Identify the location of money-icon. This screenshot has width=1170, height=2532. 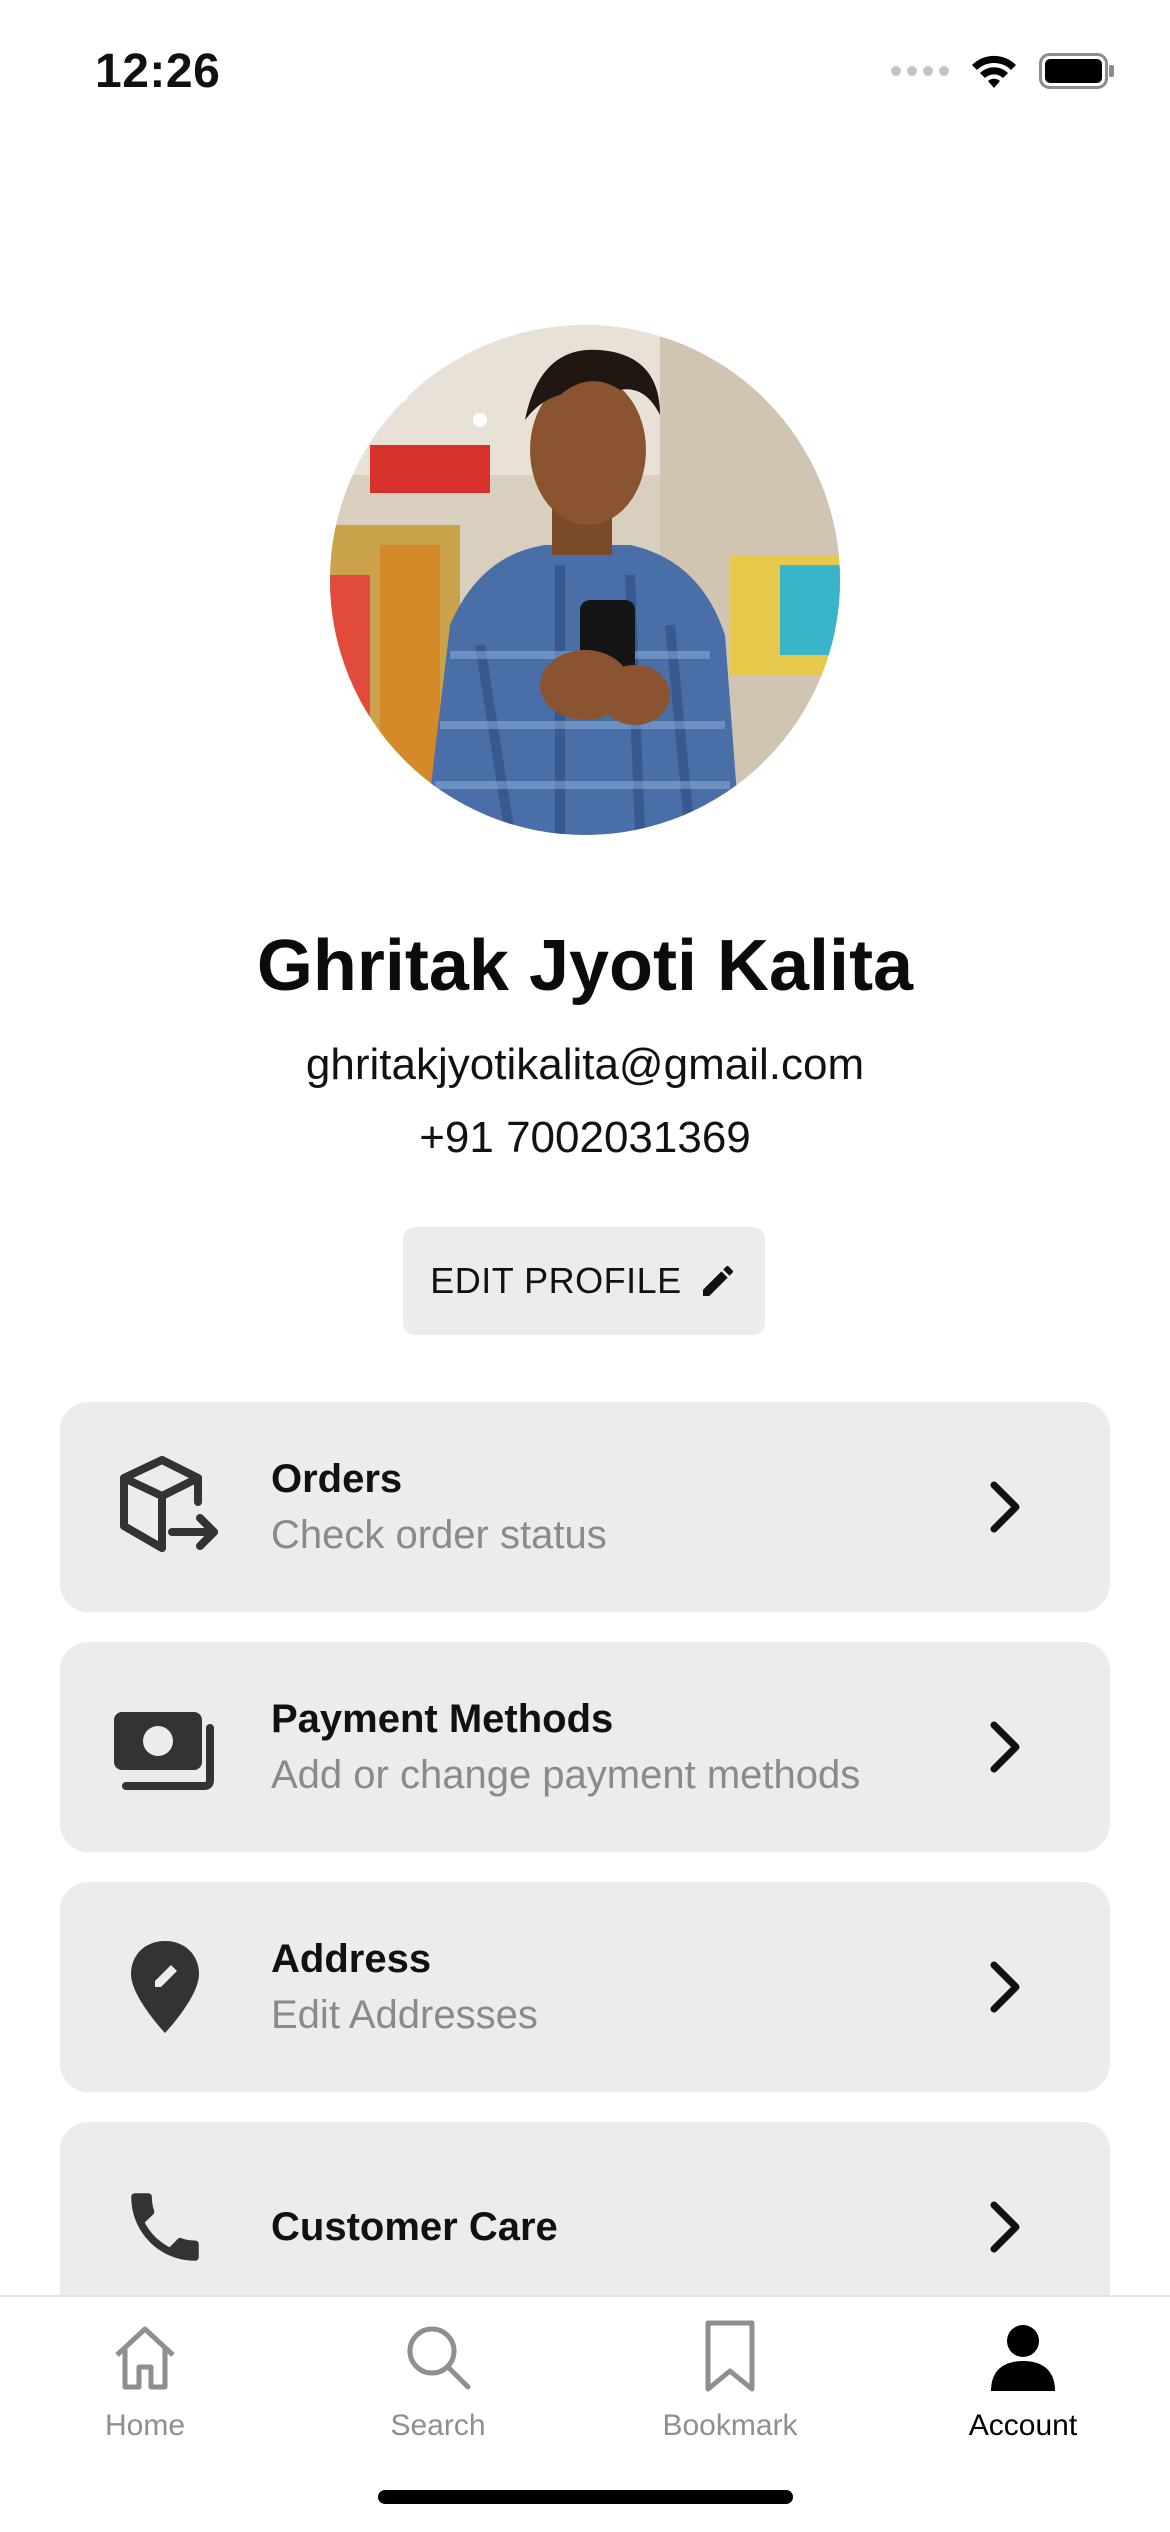
(165, 1747).